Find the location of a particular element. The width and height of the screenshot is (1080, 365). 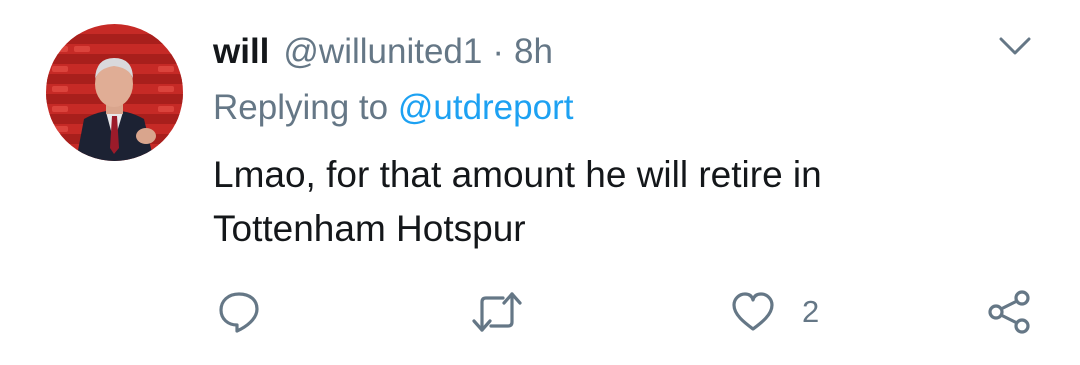

comment-bubble-icon is located at coordinates (239, 312).